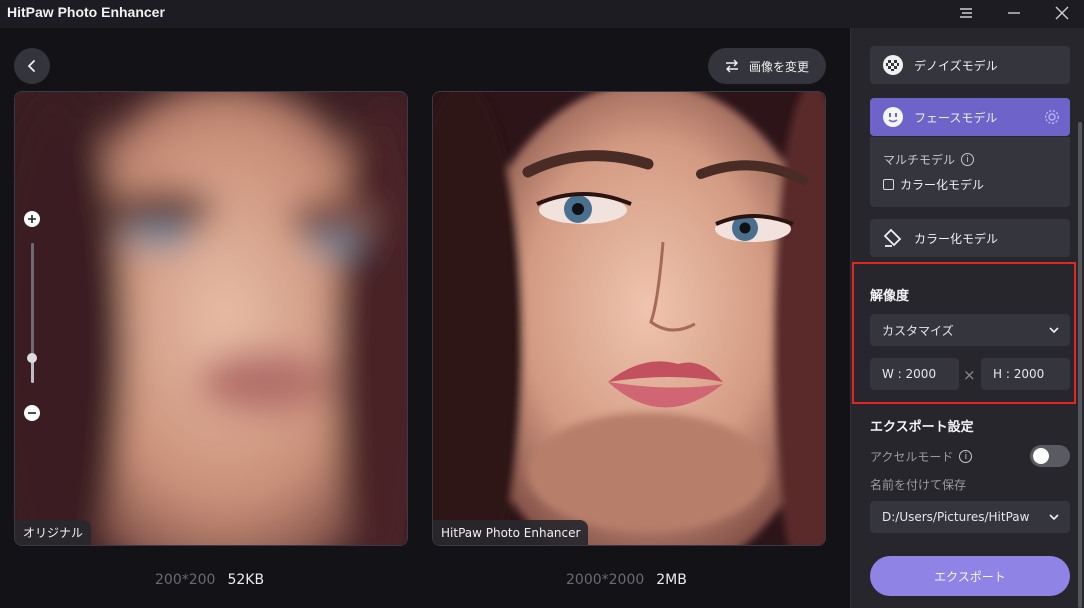 The height and width of the screenshot is (608, 1084). What do you see at coordinates (942, 185) in the screenshot?
I see `colorize-checkbox-label: カラー化モデル` at bounding box center [942, 185].